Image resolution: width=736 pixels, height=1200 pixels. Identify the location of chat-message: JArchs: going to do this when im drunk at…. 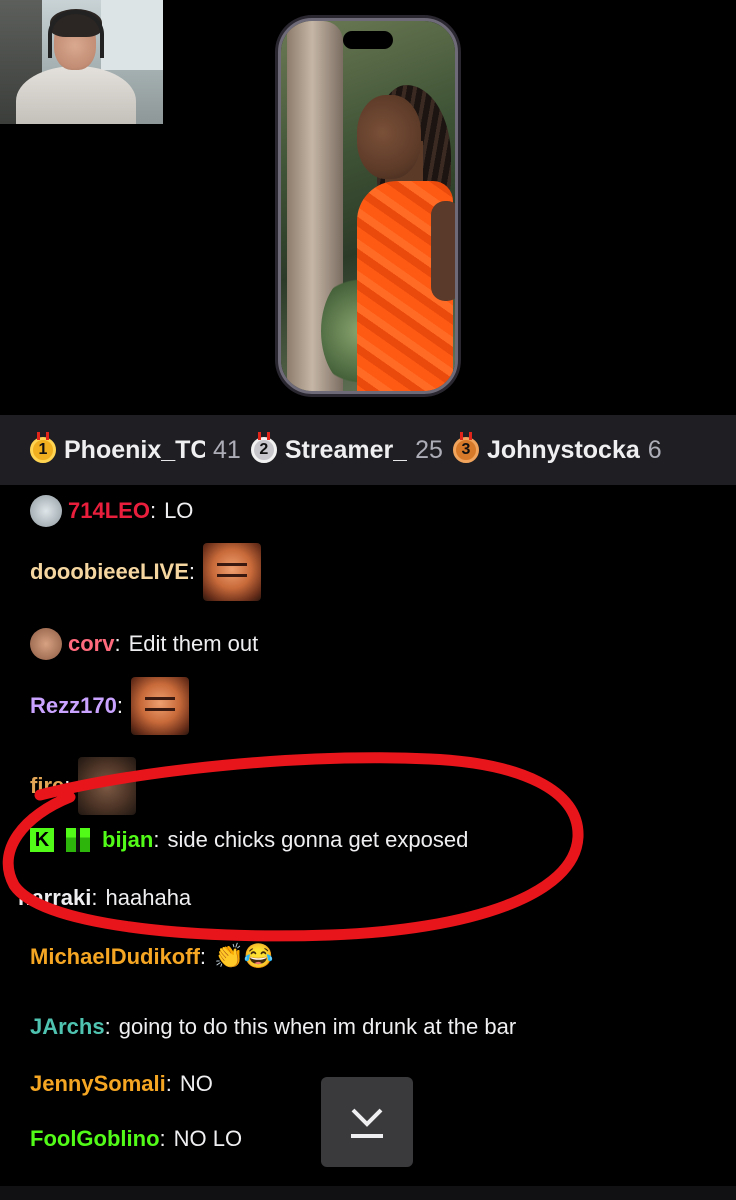
(273, 1027).